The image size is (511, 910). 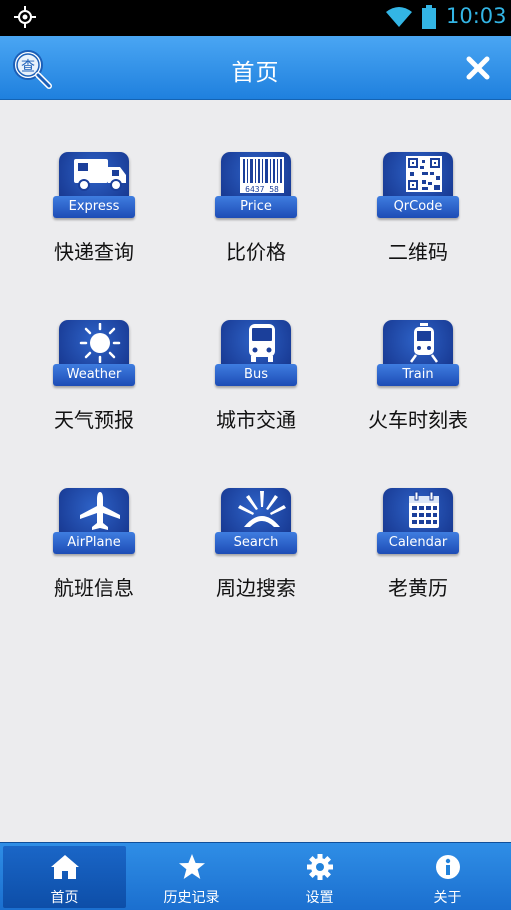 I want to click on nav-label: 关于, so click(x=447, y=898).